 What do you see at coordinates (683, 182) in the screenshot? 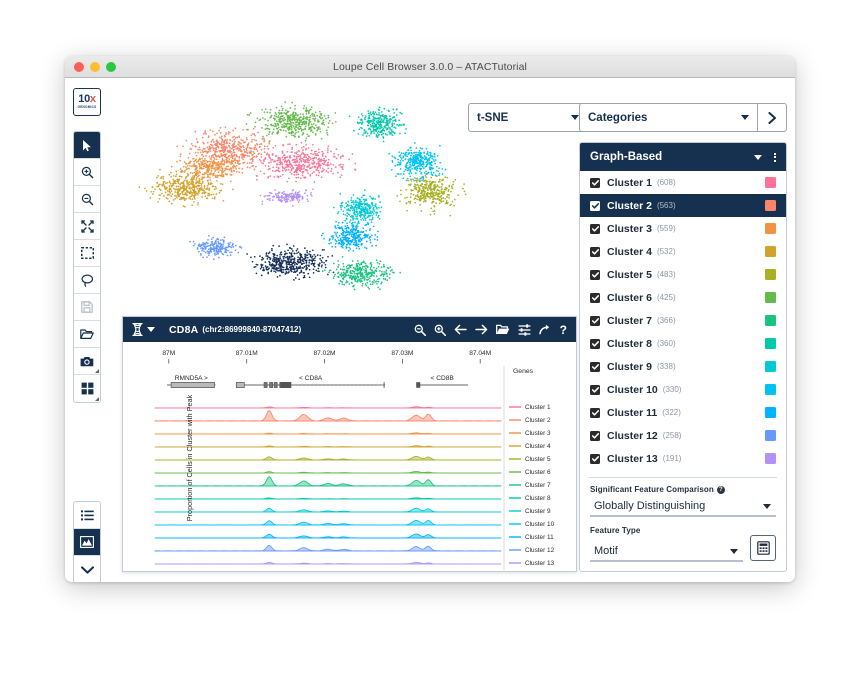
I see `cluster-row-1: Cluster 1 (608)` at bounding box center [683, 182].